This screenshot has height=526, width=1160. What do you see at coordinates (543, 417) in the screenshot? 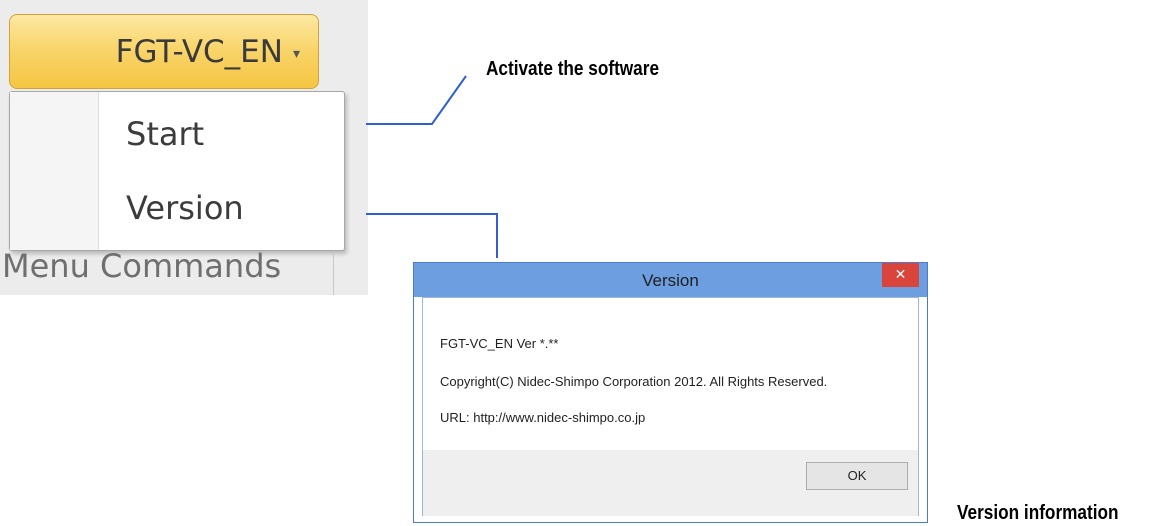
I see `url-text: URL: http://www.nidec-shimpo.co.jp` at bounding box center [543, 417].